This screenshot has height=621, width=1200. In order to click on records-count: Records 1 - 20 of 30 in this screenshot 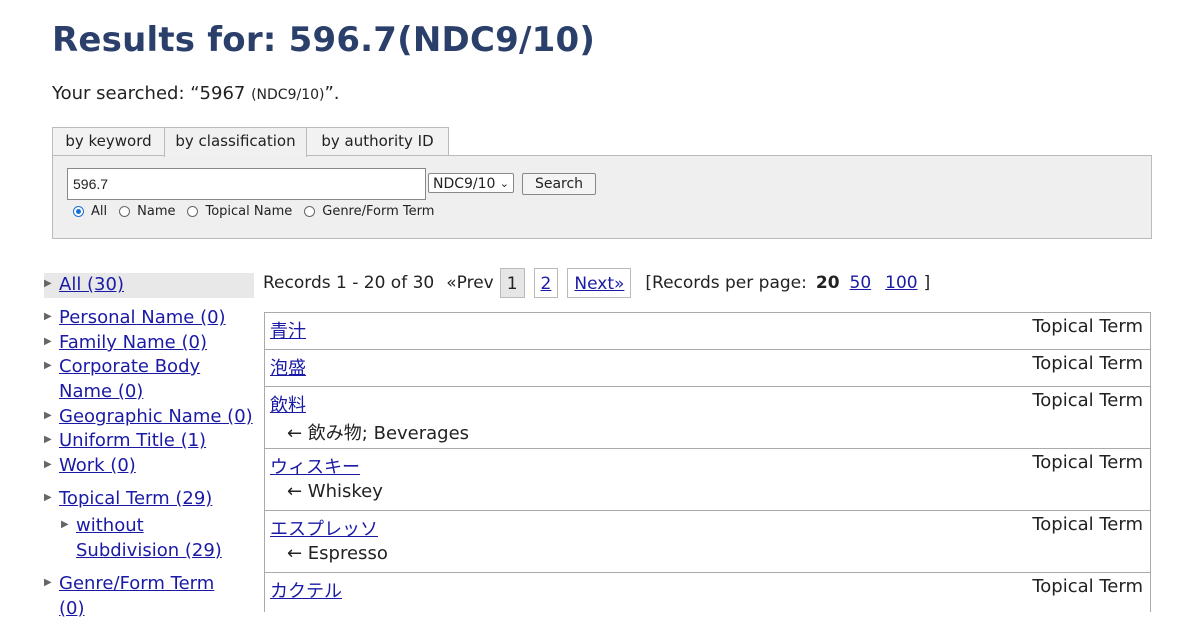, I will do `click(348, 283)`.